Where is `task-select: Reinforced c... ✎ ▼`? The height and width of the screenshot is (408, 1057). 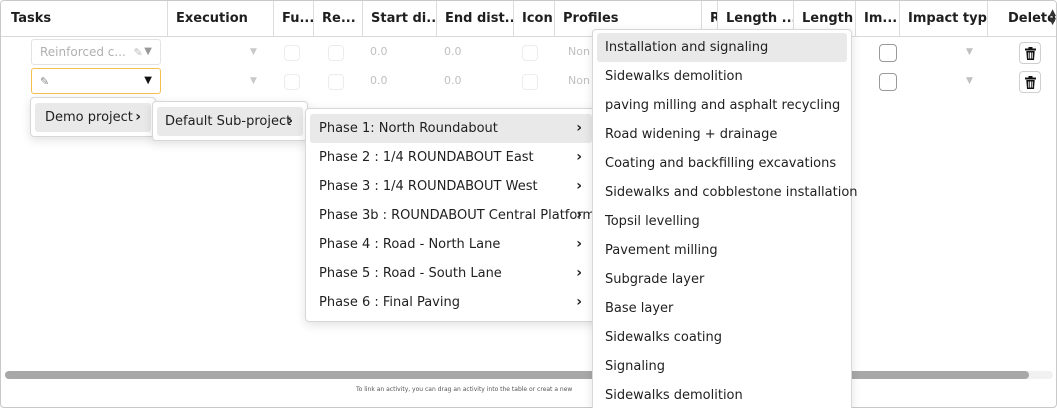 task-select: Reinforced c... ✎ ▼ is located at coordinates (96, 52).